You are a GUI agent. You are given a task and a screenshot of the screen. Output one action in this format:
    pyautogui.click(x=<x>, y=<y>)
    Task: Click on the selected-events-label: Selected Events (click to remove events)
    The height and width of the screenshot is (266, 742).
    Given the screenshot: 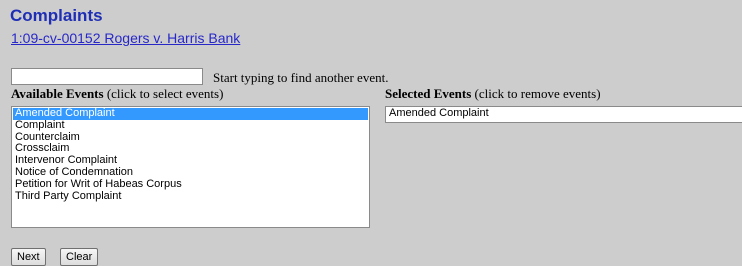 What is the action you would take?
    pyautogui.click(x=493, y=93)
    